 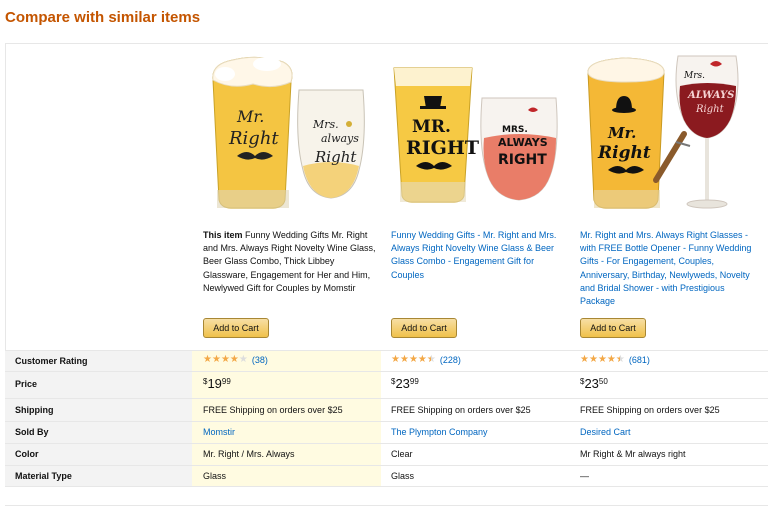 I want to click on product-2-rating: ★★★★★ (228), so click(x=426, y=360).